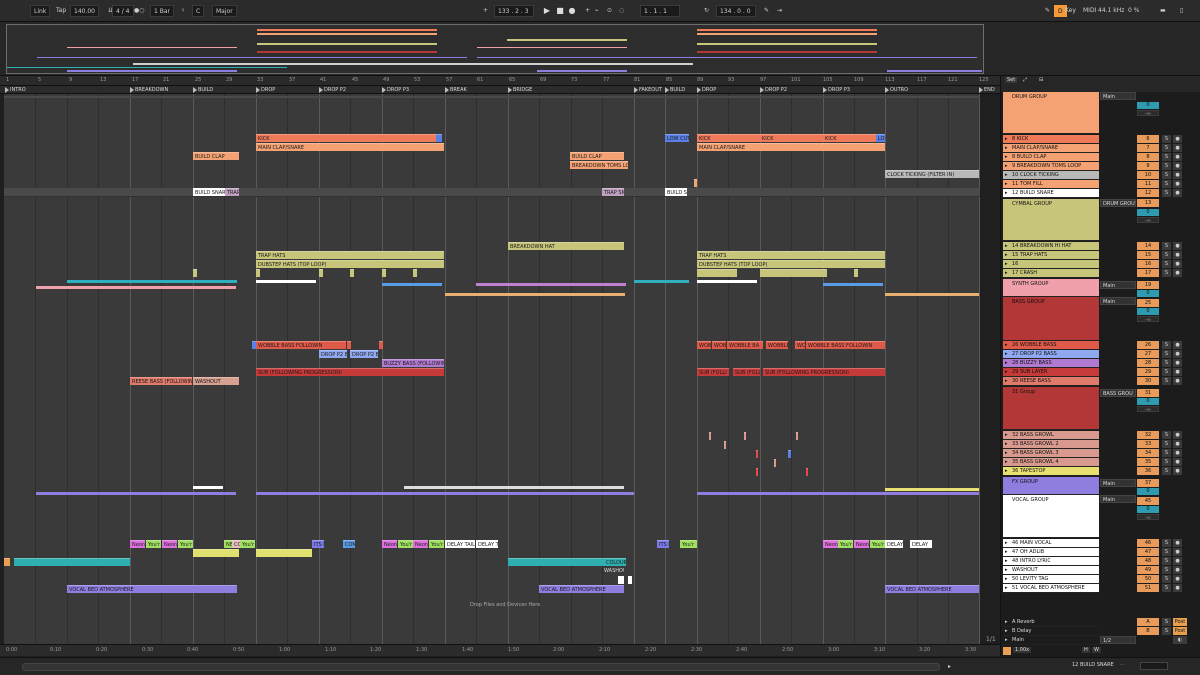 The width and height of the screenshot is (1200, 675). I want to click on track-main-clap: MAIN CLAP/SNARE, so click(1051, 148).